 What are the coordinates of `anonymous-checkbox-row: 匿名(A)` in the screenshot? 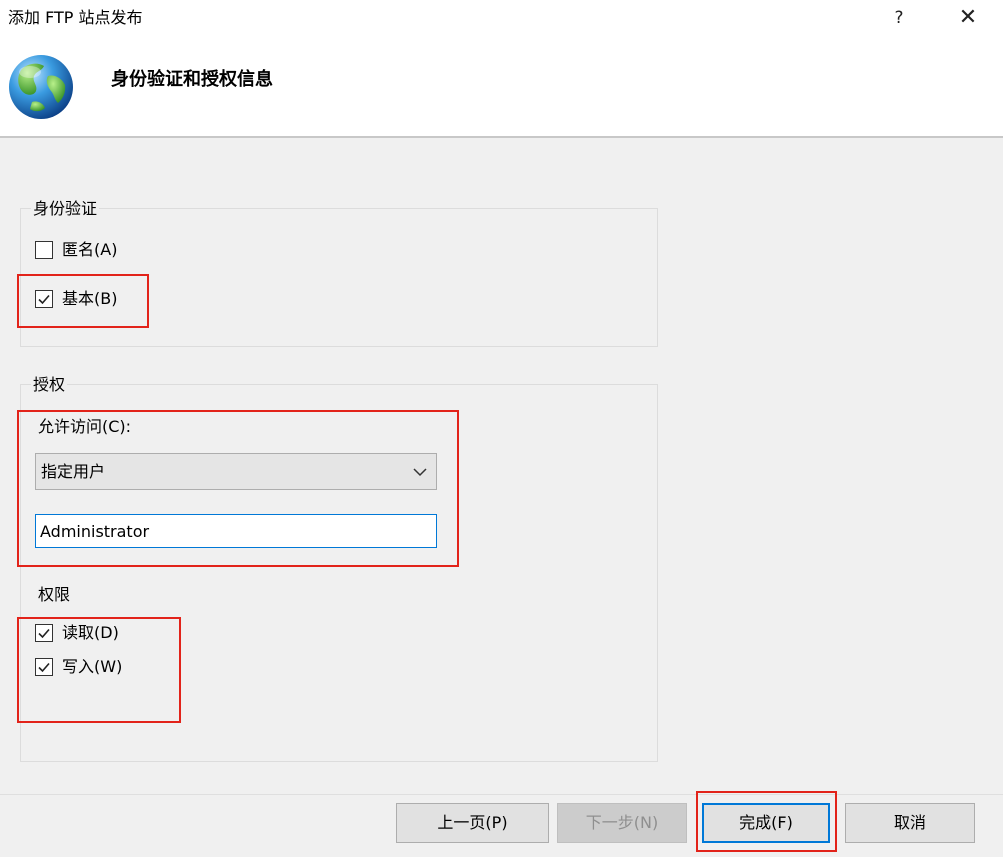 It's located at (76, 250).